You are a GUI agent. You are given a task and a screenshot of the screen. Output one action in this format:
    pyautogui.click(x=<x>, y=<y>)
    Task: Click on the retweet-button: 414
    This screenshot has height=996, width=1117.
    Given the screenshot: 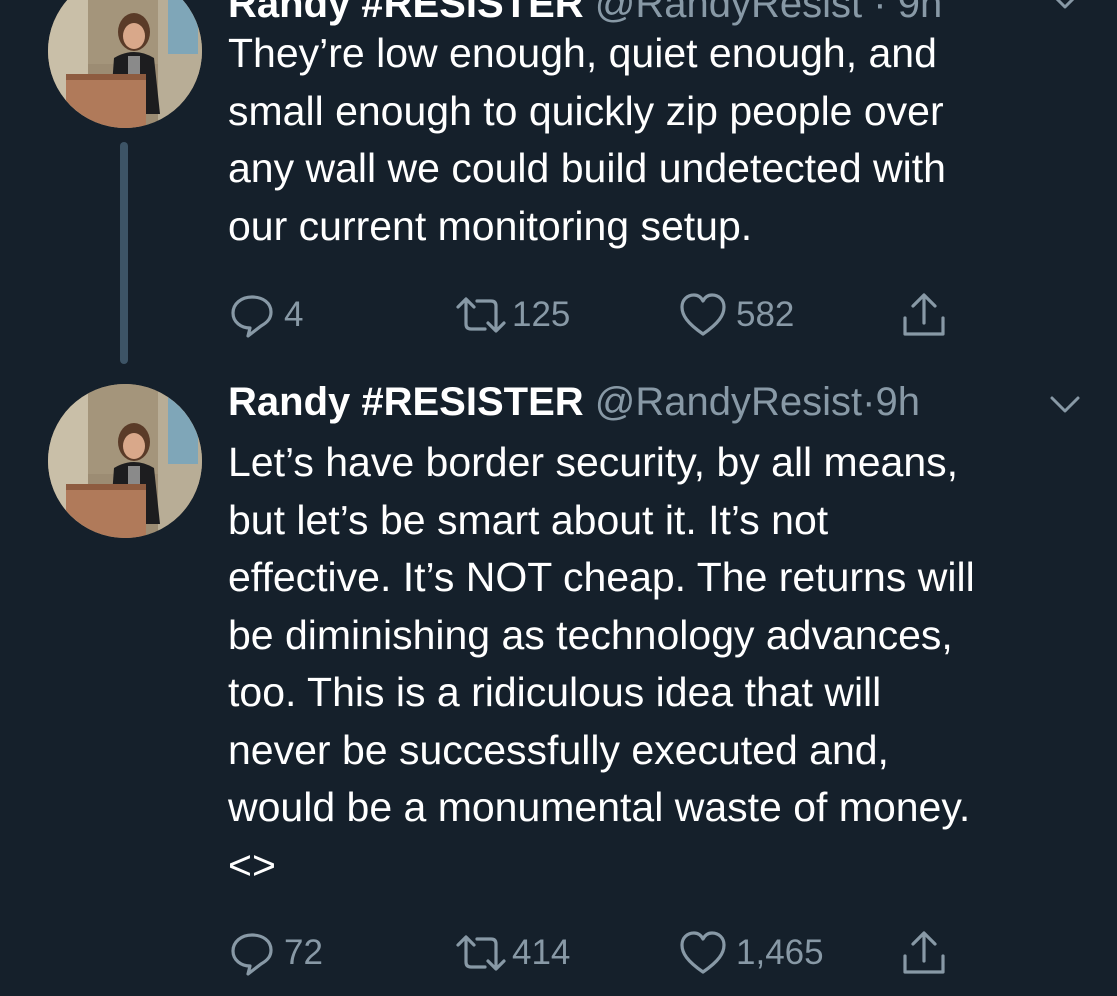 What is the action you would take?
    pyautogui.click(x=511, y=953)
    